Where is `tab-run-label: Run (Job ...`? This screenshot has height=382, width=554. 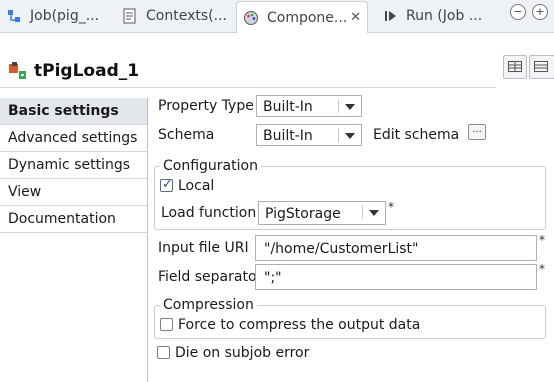 tab-run-label: Run (Job ... is located at coordinates (444, 16).